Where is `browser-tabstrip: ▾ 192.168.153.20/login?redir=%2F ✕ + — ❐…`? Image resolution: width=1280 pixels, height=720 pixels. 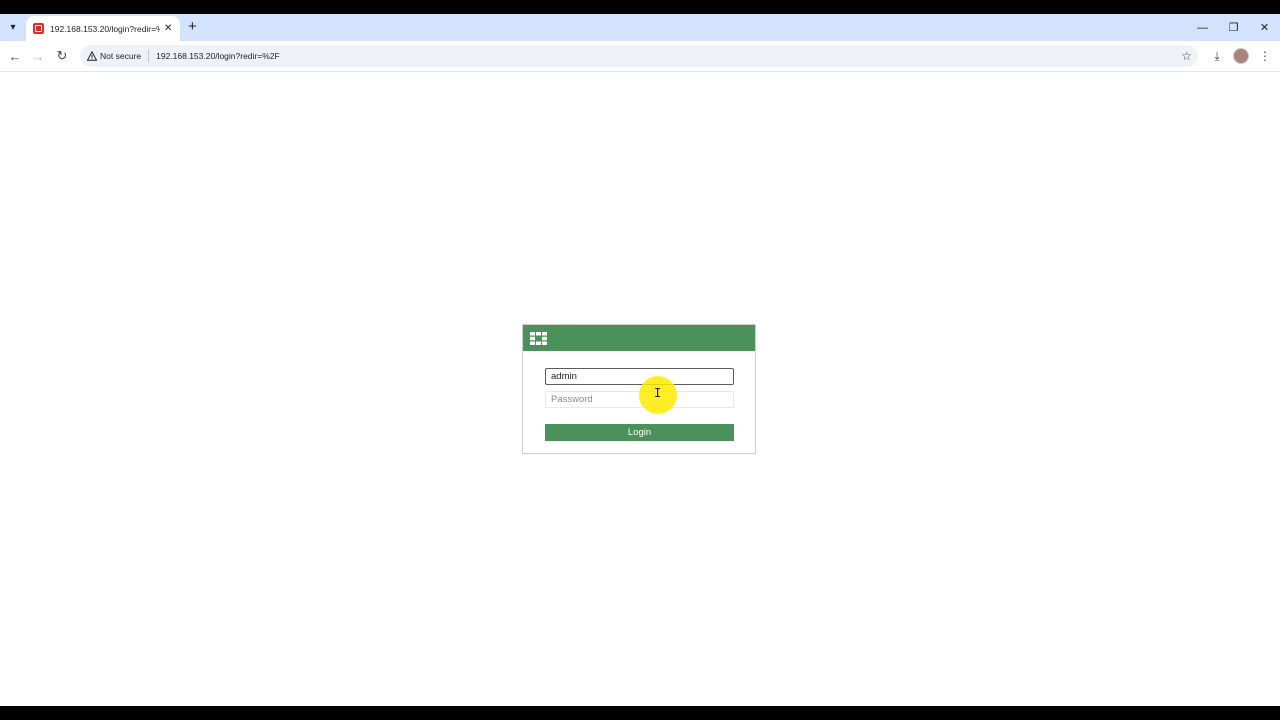
browser-tabstrip: ▾ 192.168.153.20/login?redir=%2F ✕ + — ❐… is located at coordinates (640, 27).